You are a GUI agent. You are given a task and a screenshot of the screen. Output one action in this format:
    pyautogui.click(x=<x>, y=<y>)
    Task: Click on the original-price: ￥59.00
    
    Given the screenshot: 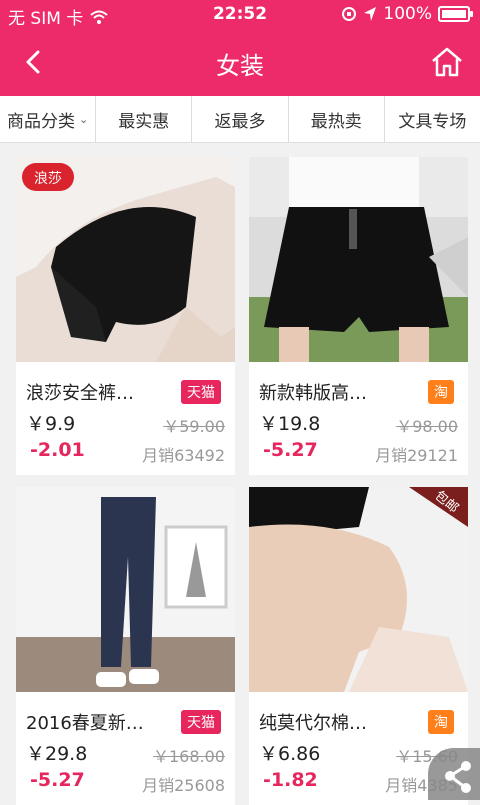 What is the action you would take?
    pyautogui.click(x=194, y=426)
    